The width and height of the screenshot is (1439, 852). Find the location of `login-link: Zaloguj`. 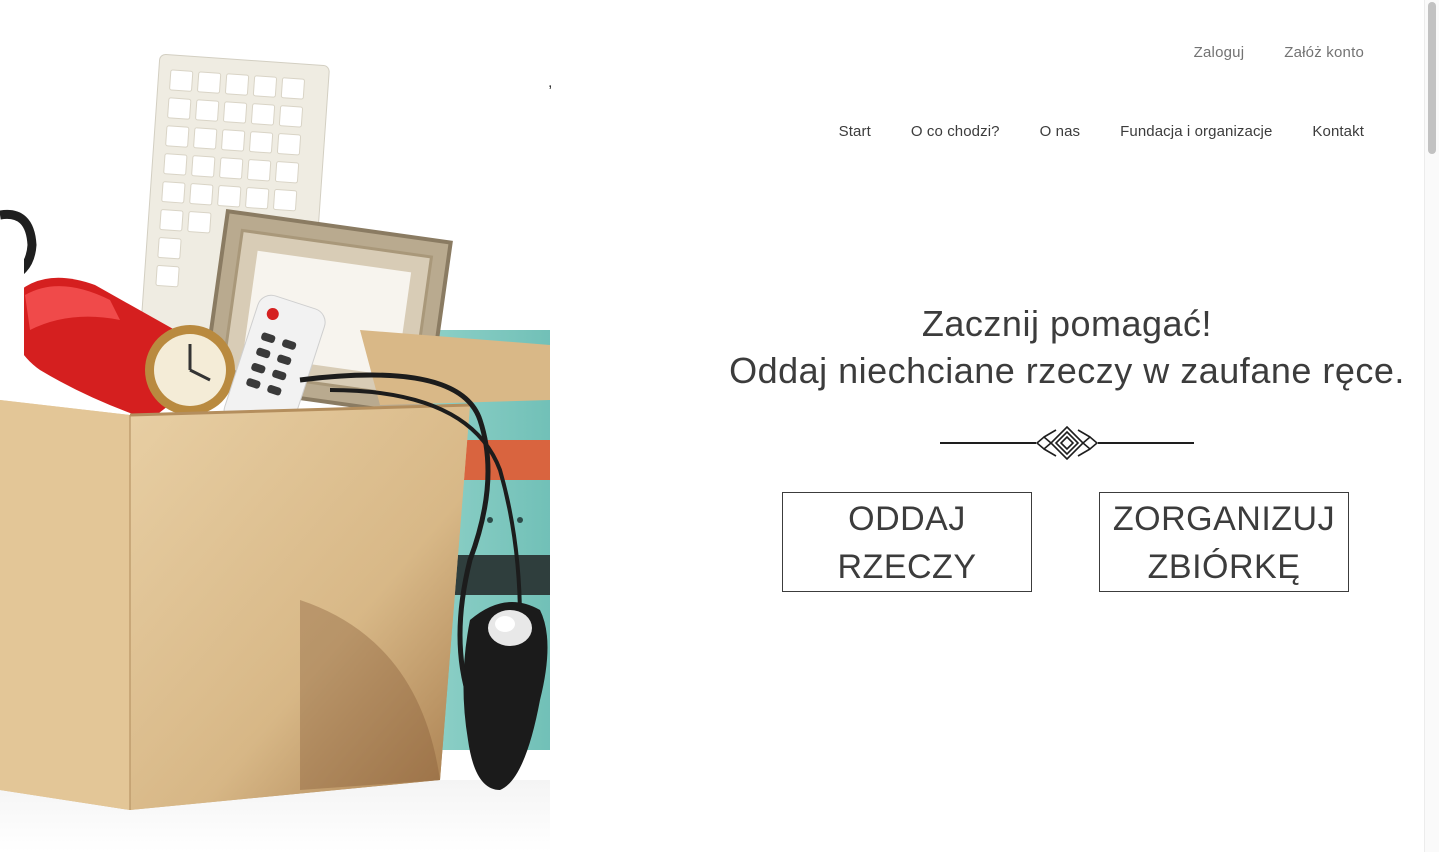

login-link: Zaloguj is located at coordinates (1219, 52).